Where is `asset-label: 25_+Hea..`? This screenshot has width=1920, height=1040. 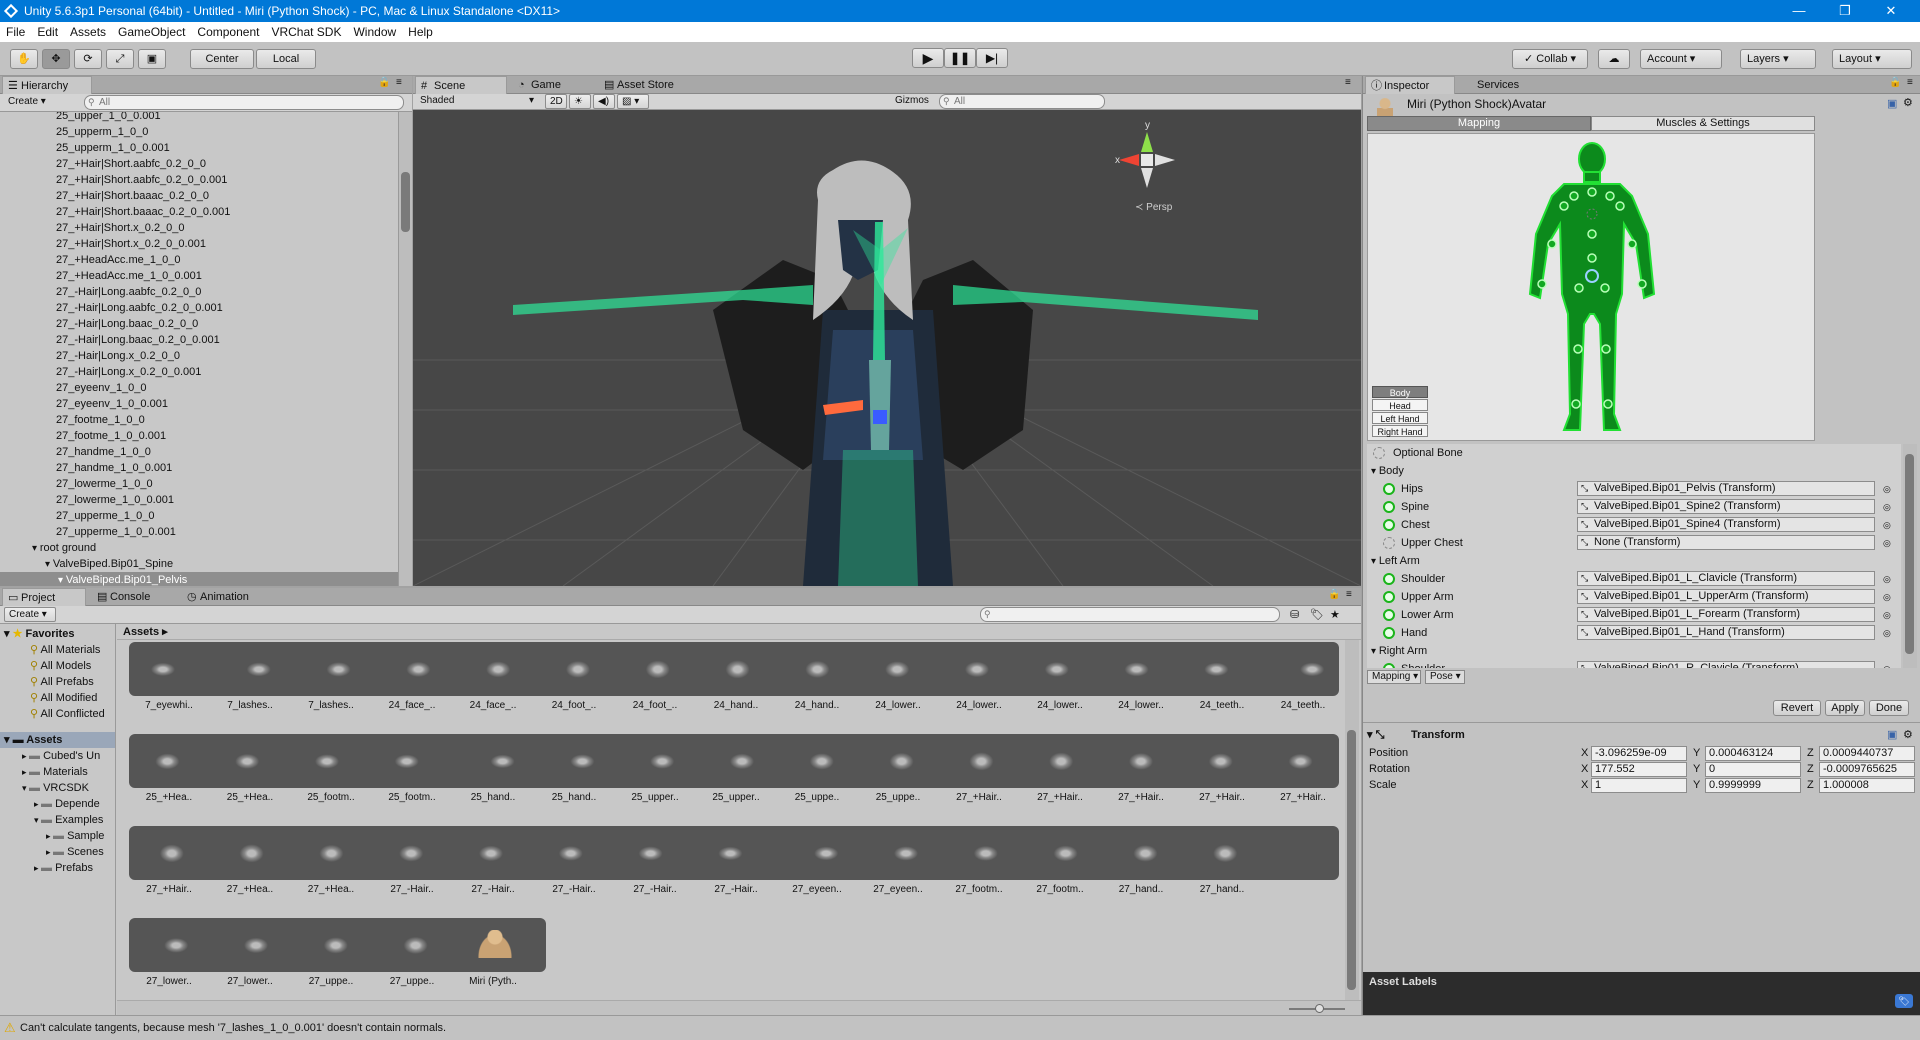 asset-label: 25_+Hea.. is located at coordinates (250, 800).